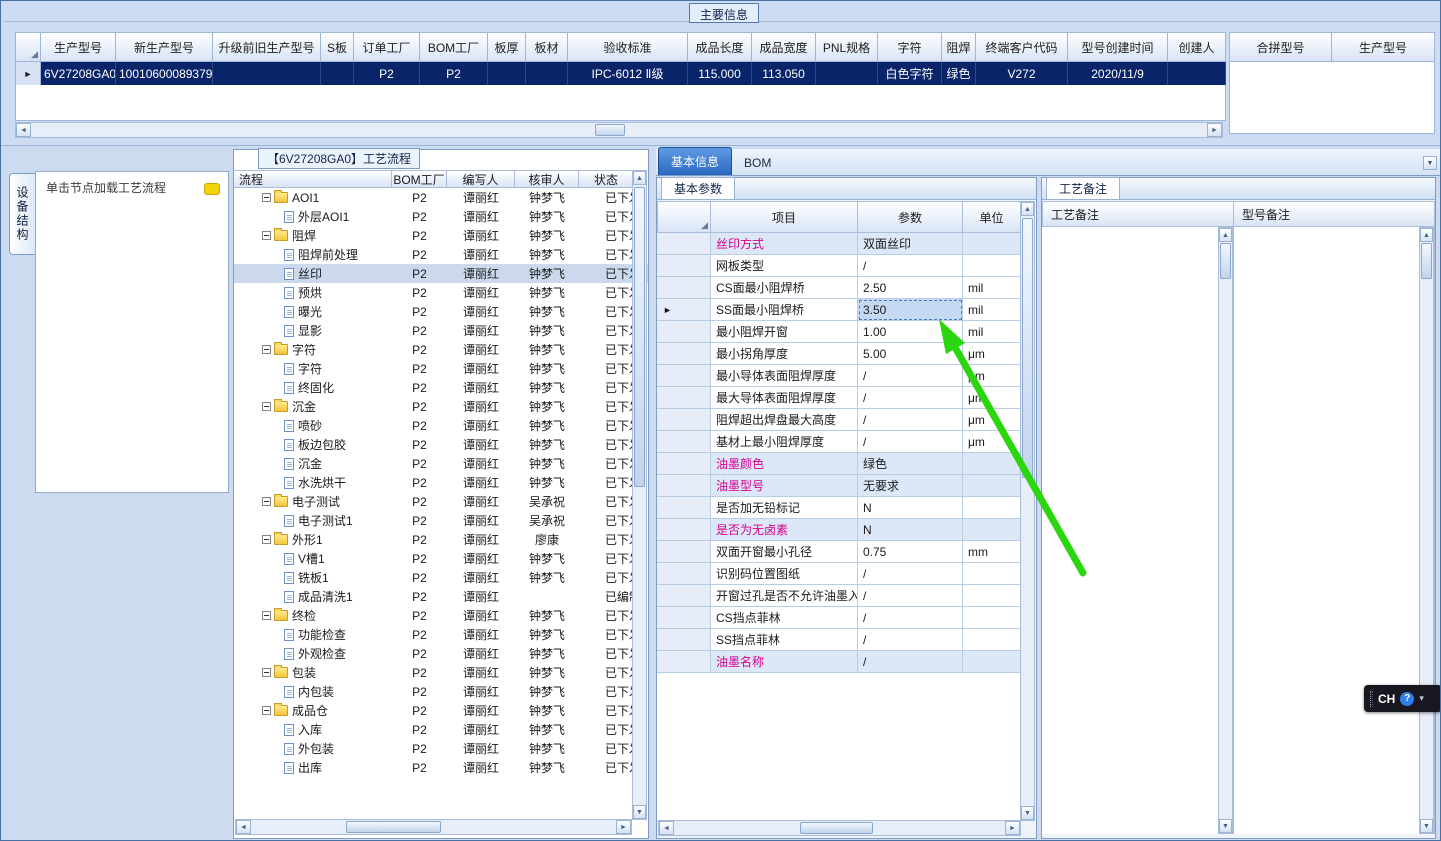 Image resolution: width=1441 pixels, height=841 pixels. What do you see at coordinates (1430, 163) in the screenshot?
I see `tab-dropdown-icon` at bounding box center [1430, 163].